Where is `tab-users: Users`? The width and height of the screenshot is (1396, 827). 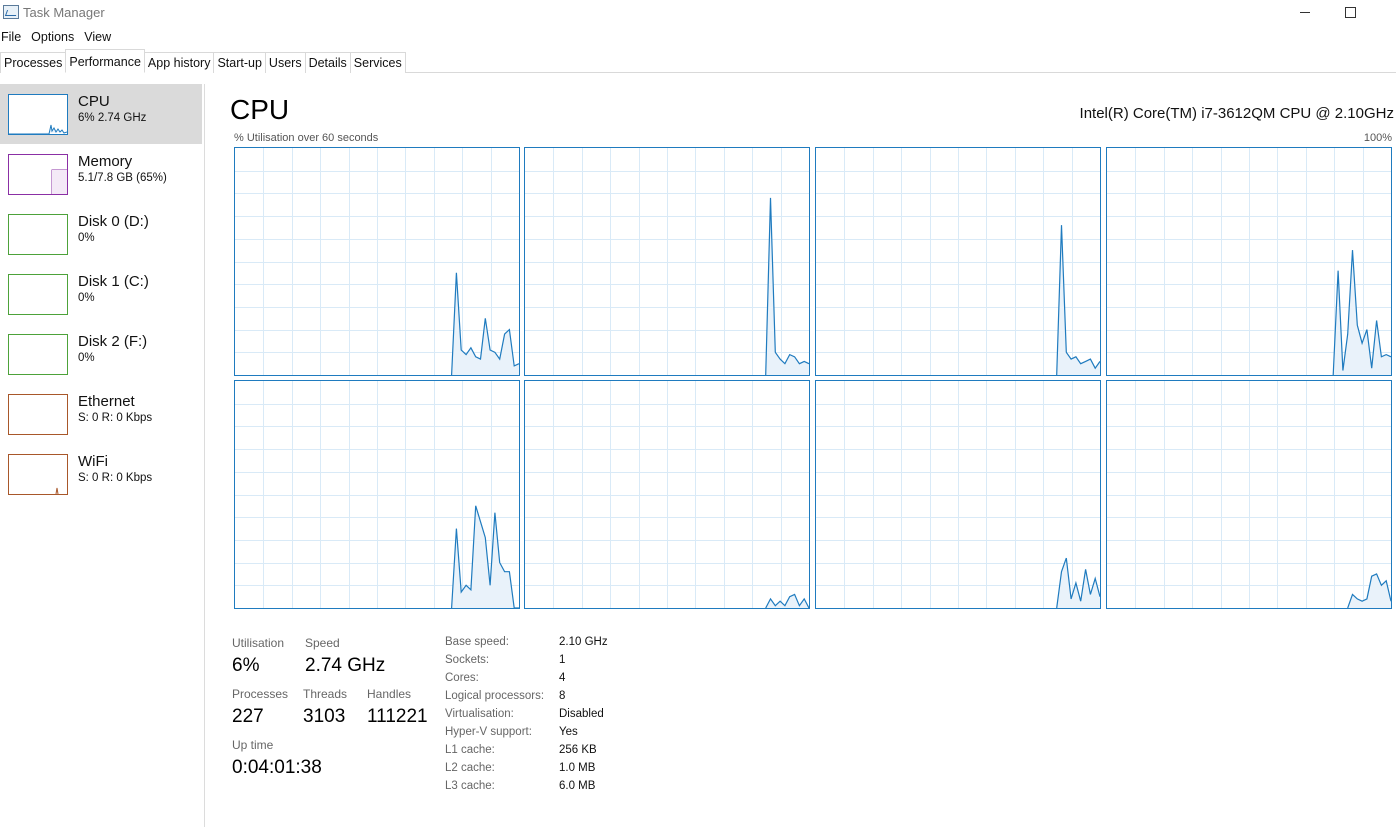
tab-users: Users is located at coordinates (285, 62).